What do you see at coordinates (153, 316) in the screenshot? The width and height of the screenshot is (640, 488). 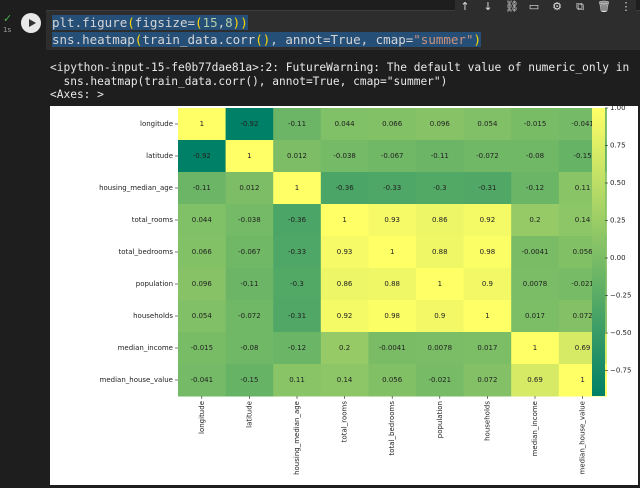 I see `y-tick-label: households` at bounding box center [153, 316].